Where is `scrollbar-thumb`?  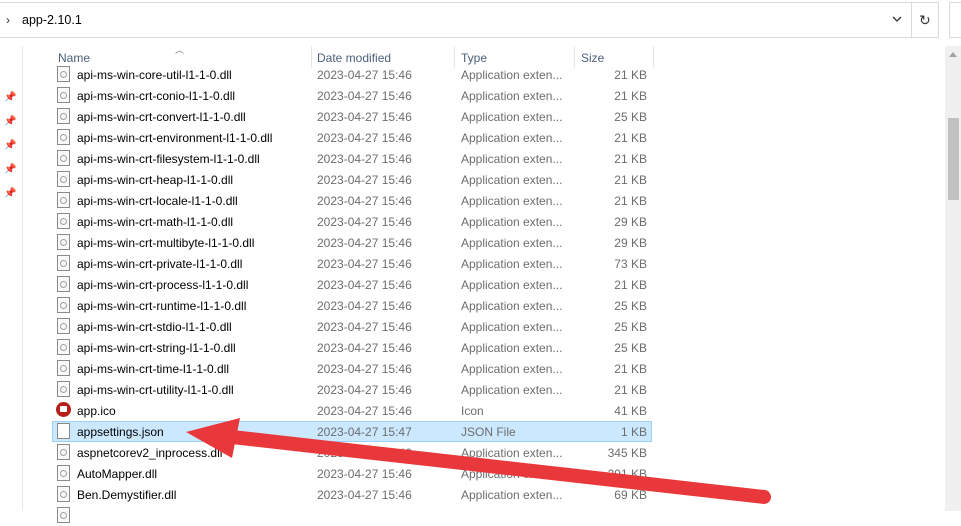
scrollbar-thumb is located at coordinates (953, 159).